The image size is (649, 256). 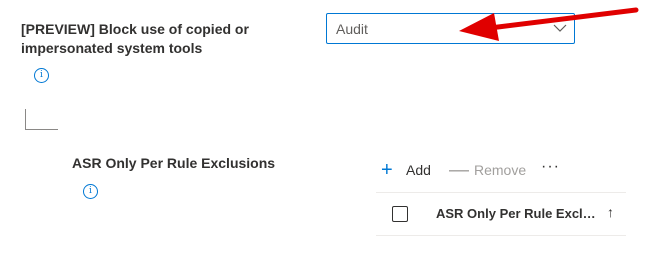 I want to click on sort-ascending-icon: ↑, so click(x=610, y=212).